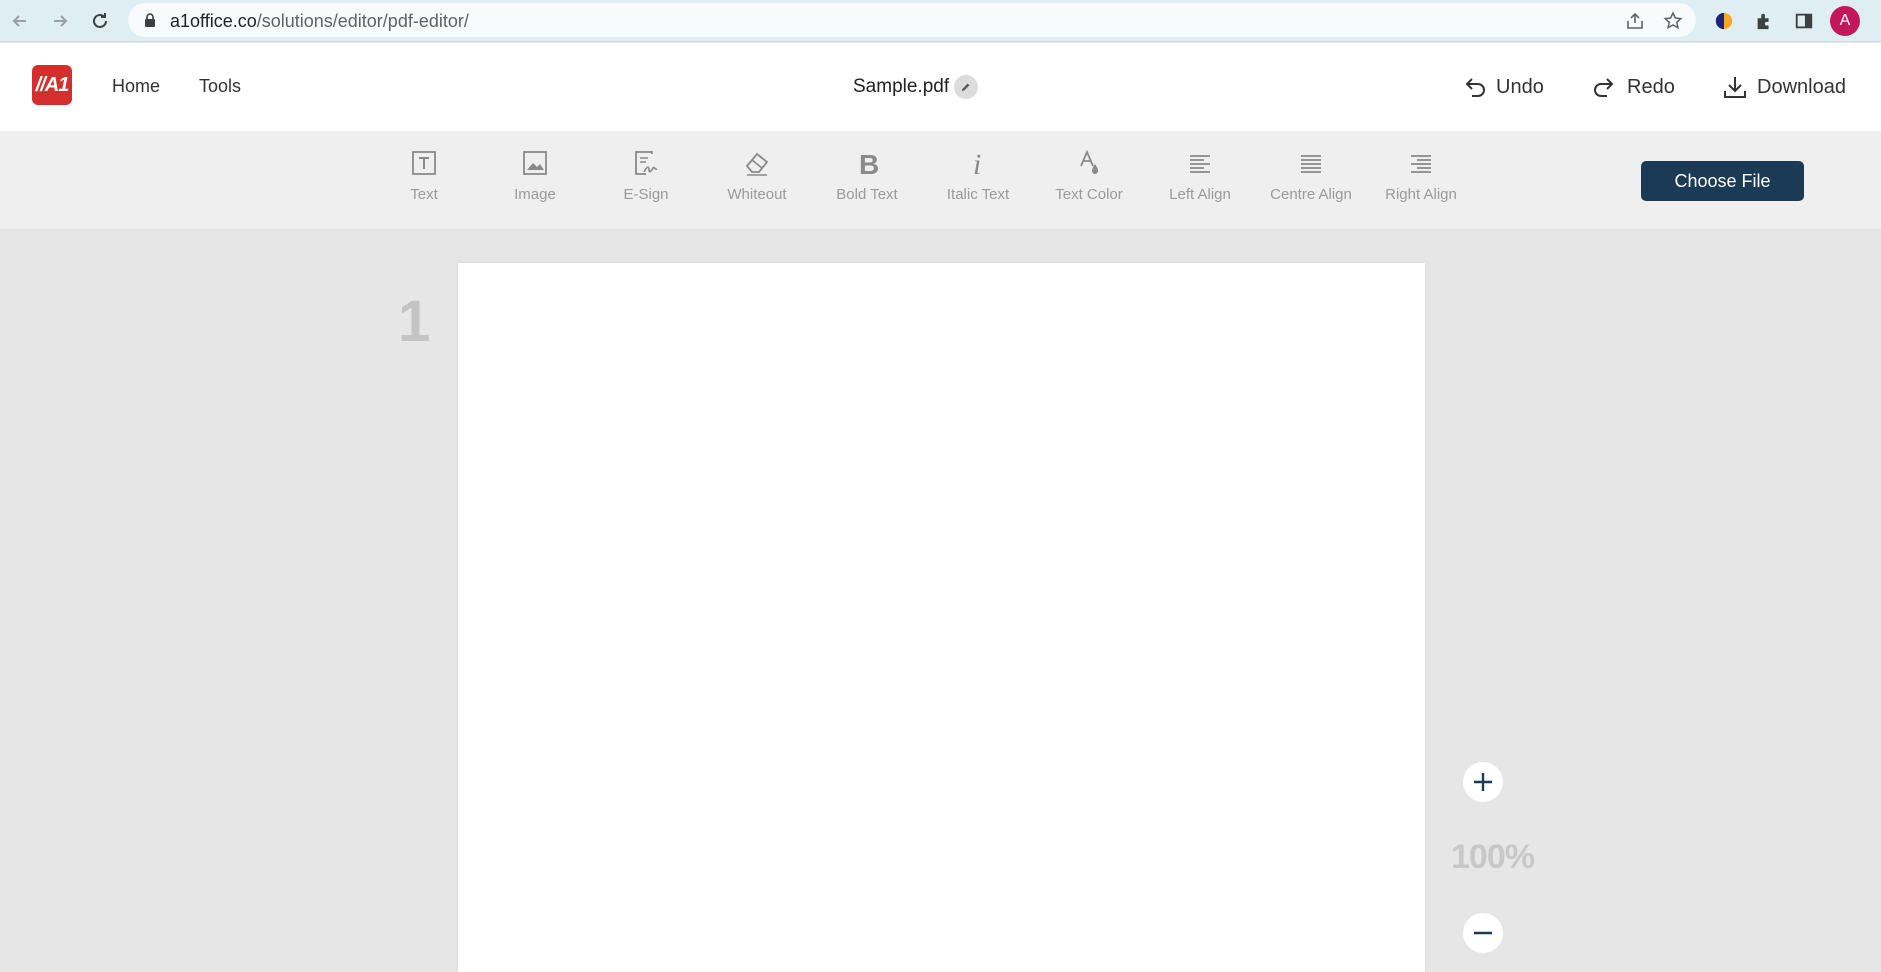 The width and height of the screenshot is (1881, 972). Describe the element at coordinates (1421, 175) in the screenshot. I see `tool-right-align: Right Align` at that location.